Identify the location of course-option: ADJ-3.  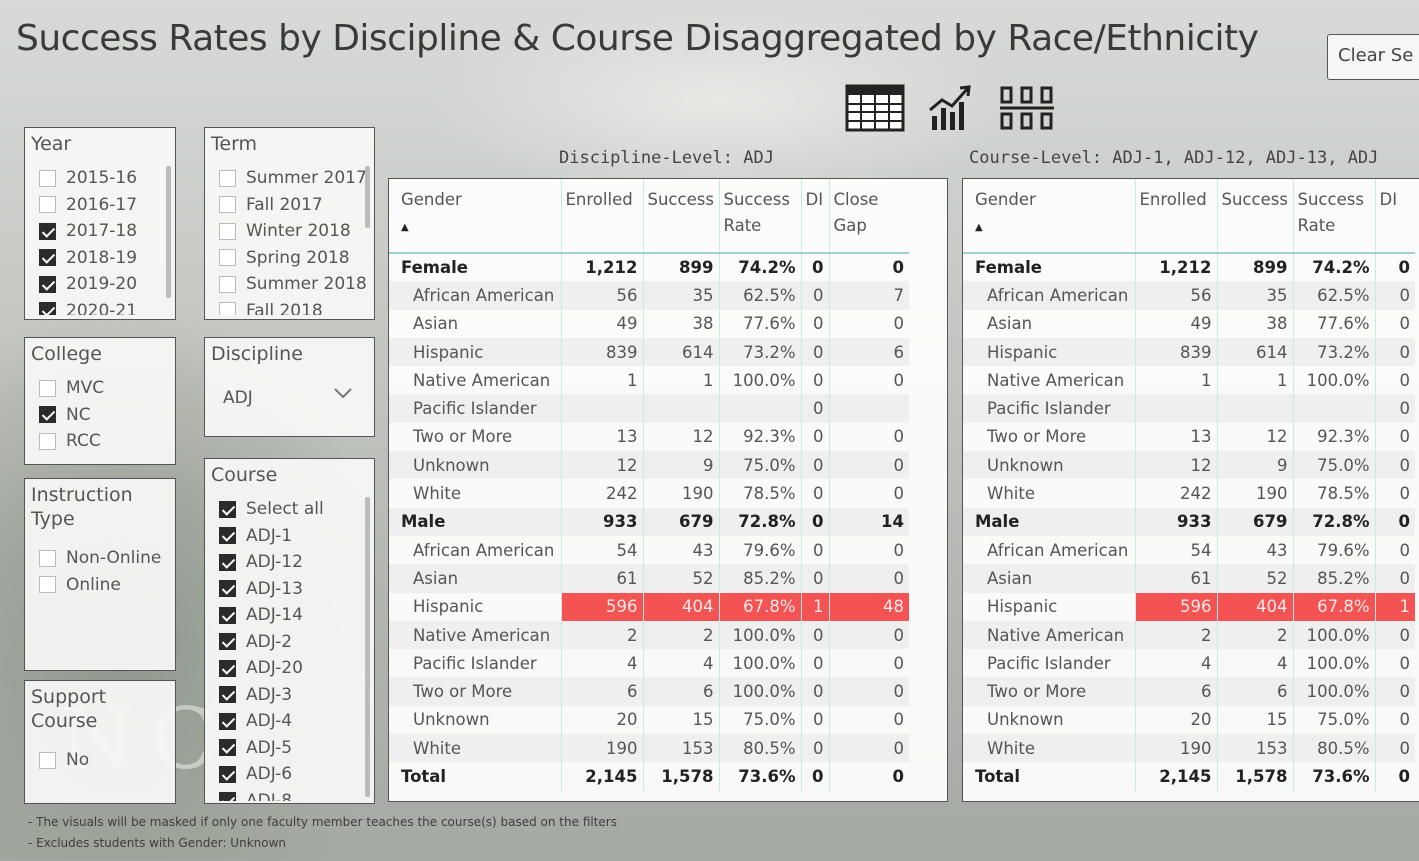
(284, 695).